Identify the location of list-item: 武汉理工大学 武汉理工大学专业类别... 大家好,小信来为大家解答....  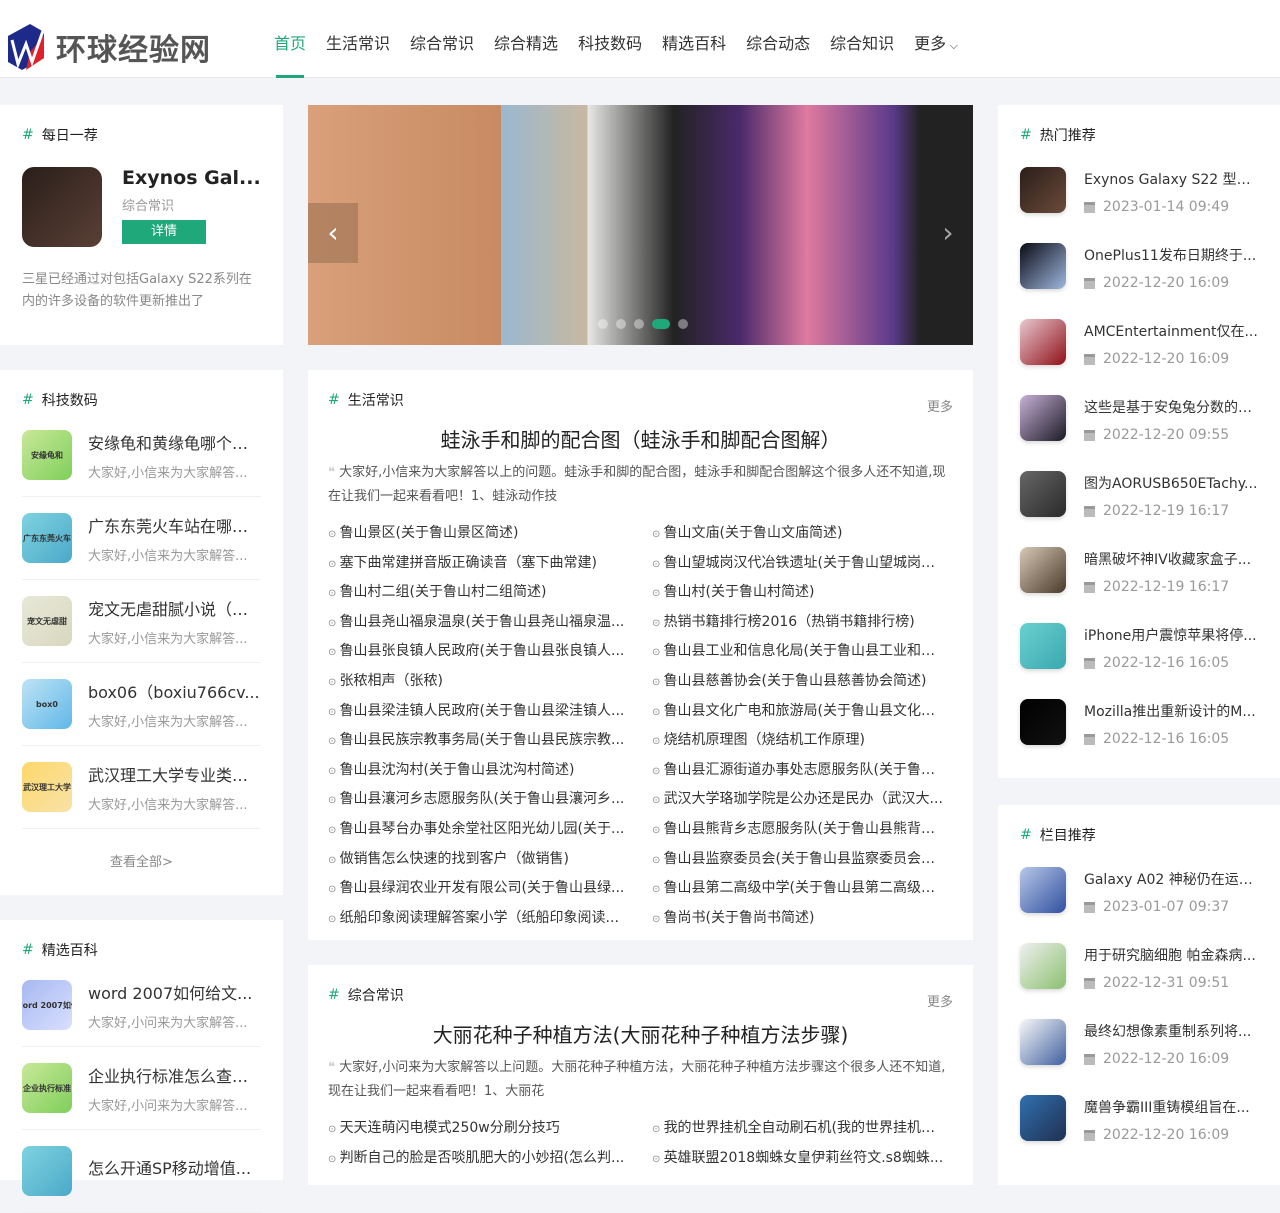
(142, 787).